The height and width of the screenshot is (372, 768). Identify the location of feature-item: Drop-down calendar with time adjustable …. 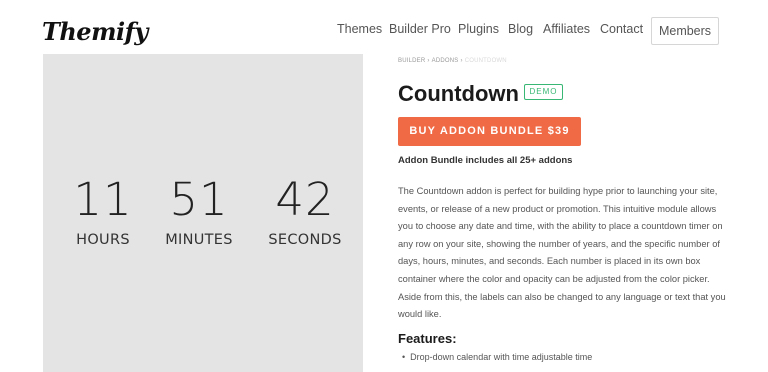
(497, 357).